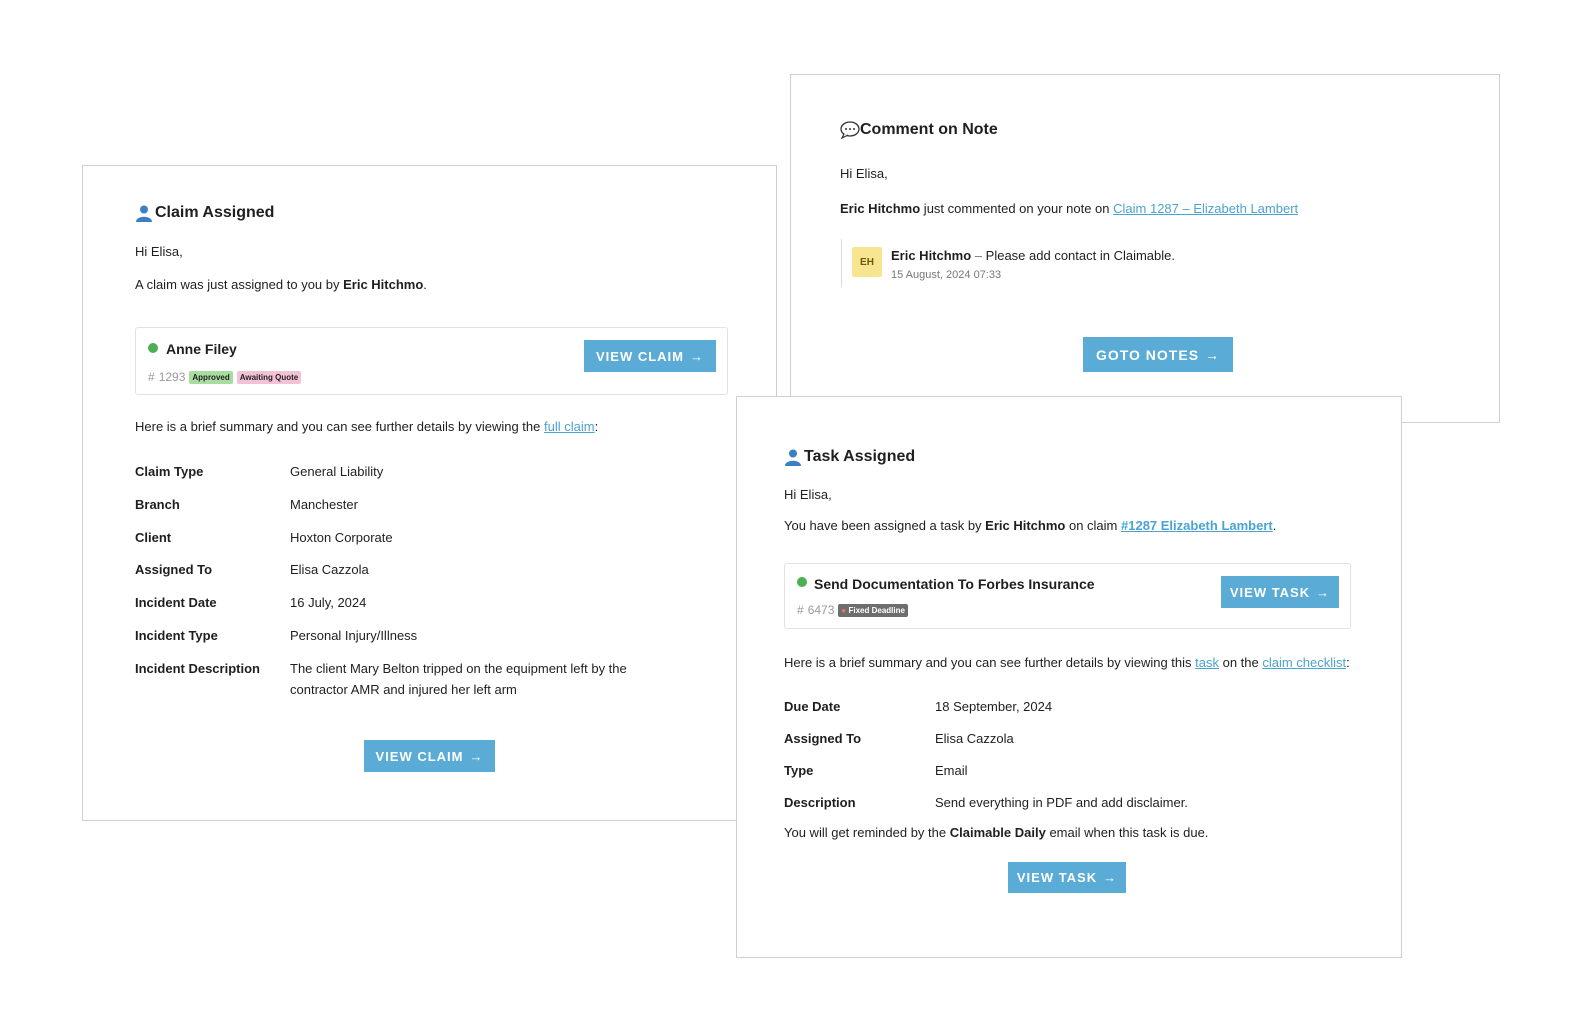 The height and width of the screenshot is (1019, 1577). I want to click on detail-value: Hoxton Corporate, so click(341, 537).